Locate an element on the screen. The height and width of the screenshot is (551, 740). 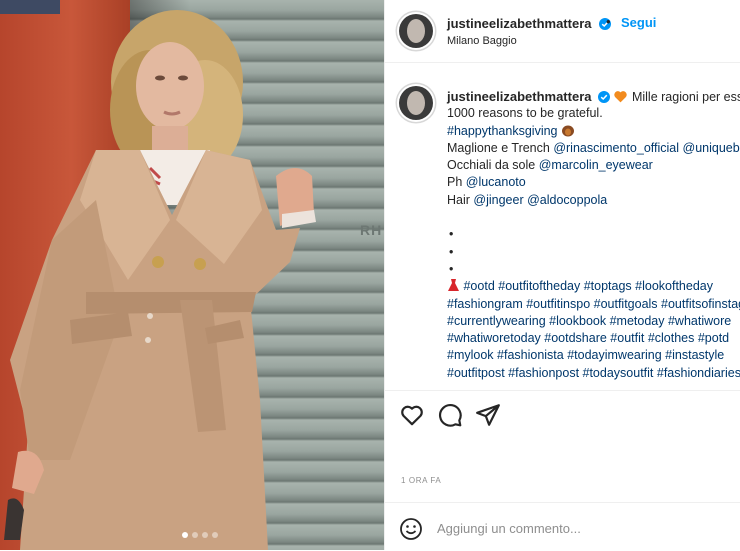
caption-username: justineelizabethmattera is located at coordinates (519, 96).